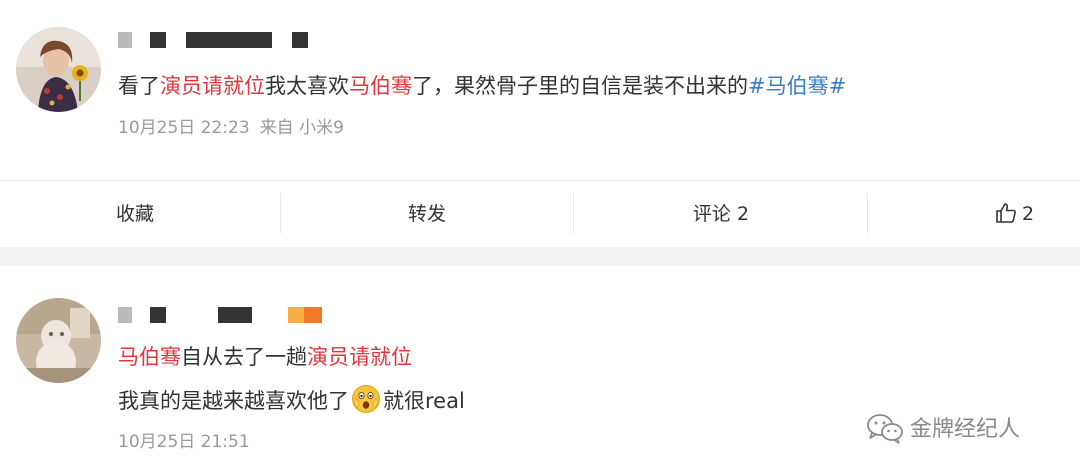 The height and width of the screenshot is (476, 1080). Describe the element at coordinates (233, 401) in the screenshot. I see `comment-text-segment: 我真的是越来越喜欢他了` at that location.